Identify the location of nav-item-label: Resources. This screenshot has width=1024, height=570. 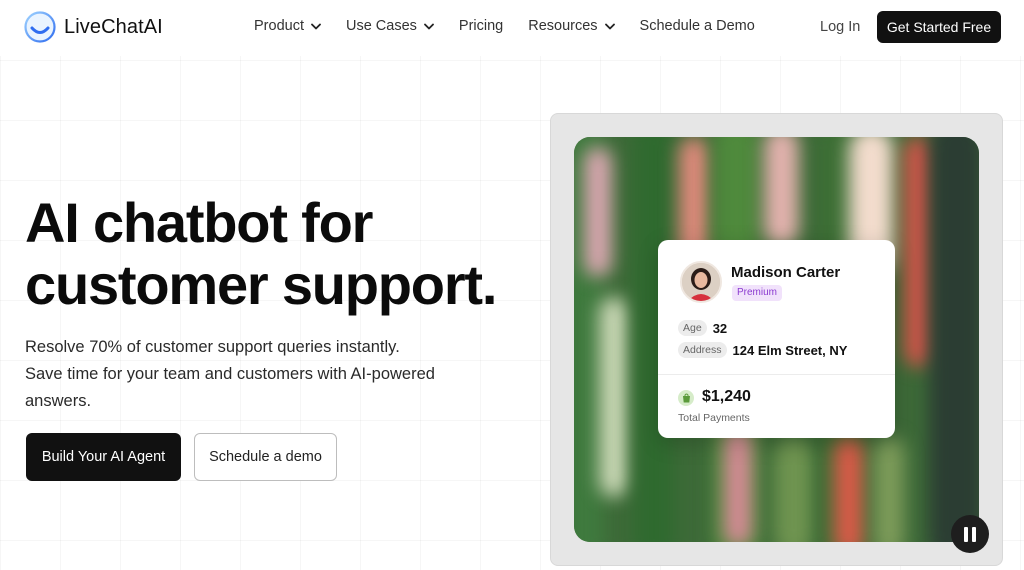
(563, 26).